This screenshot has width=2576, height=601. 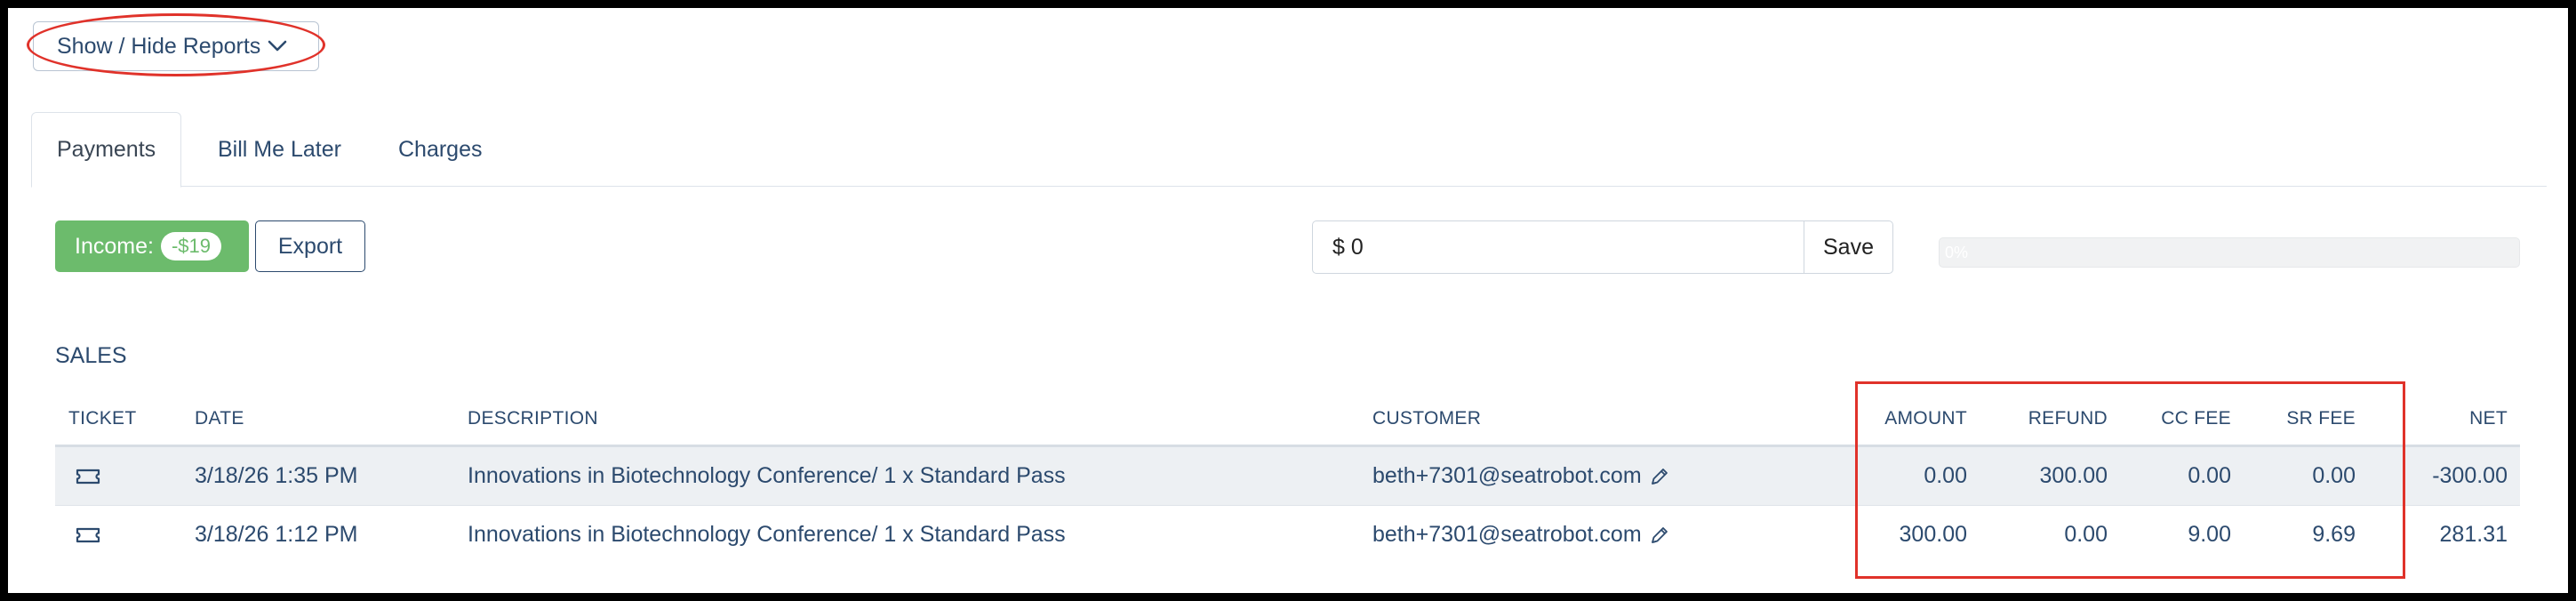 I want to click on sr-fee-cell: 0.00, so click(x=2334, y=475).